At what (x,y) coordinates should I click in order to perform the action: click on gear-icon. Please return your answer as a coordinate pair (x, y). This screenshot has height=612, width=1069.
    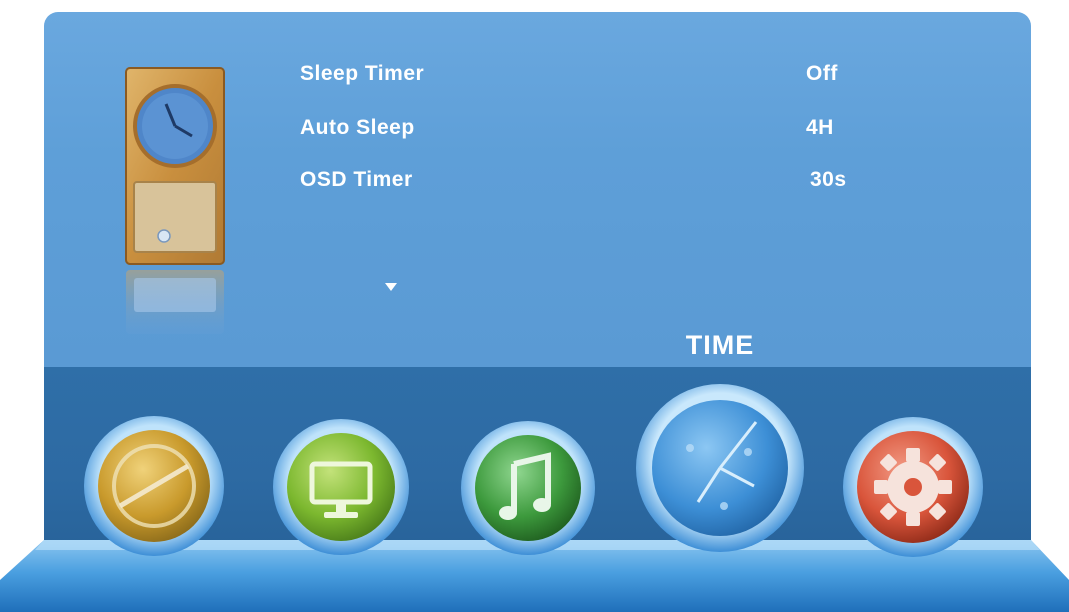
    Looking at the image, I should click on (913, 487).